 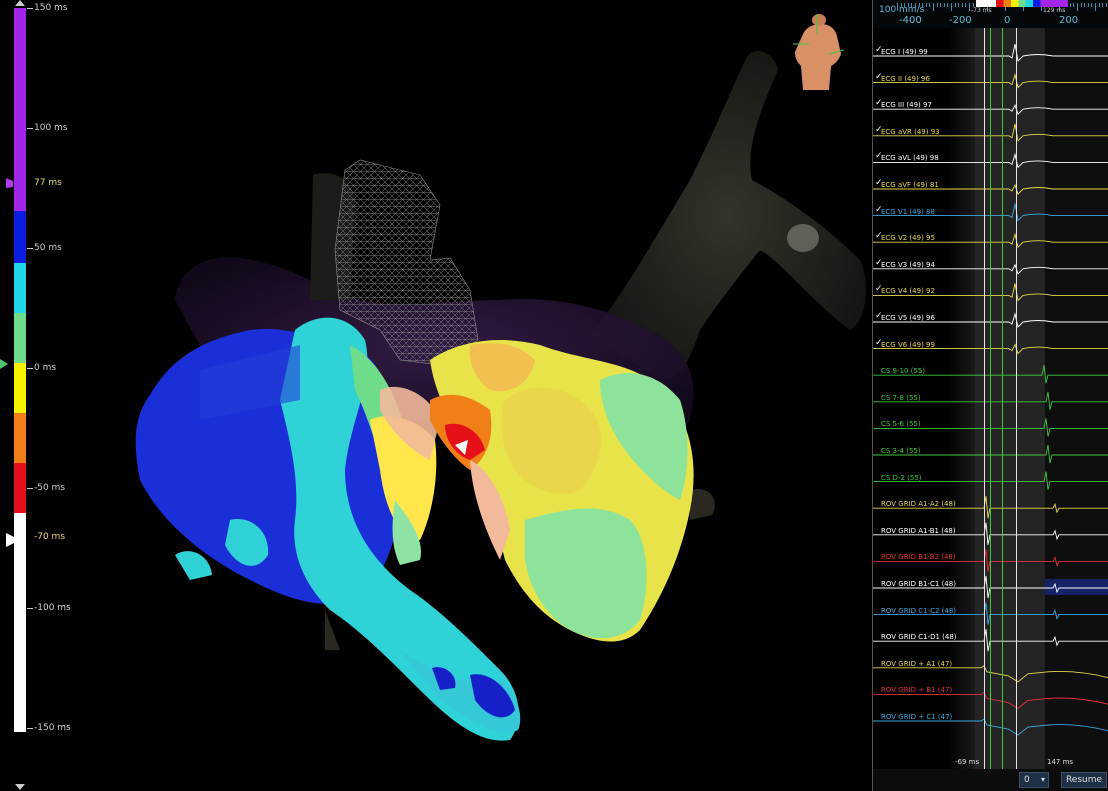 I want to click on colorbar-left-label: -73 ms, so click(x=981, y=10).